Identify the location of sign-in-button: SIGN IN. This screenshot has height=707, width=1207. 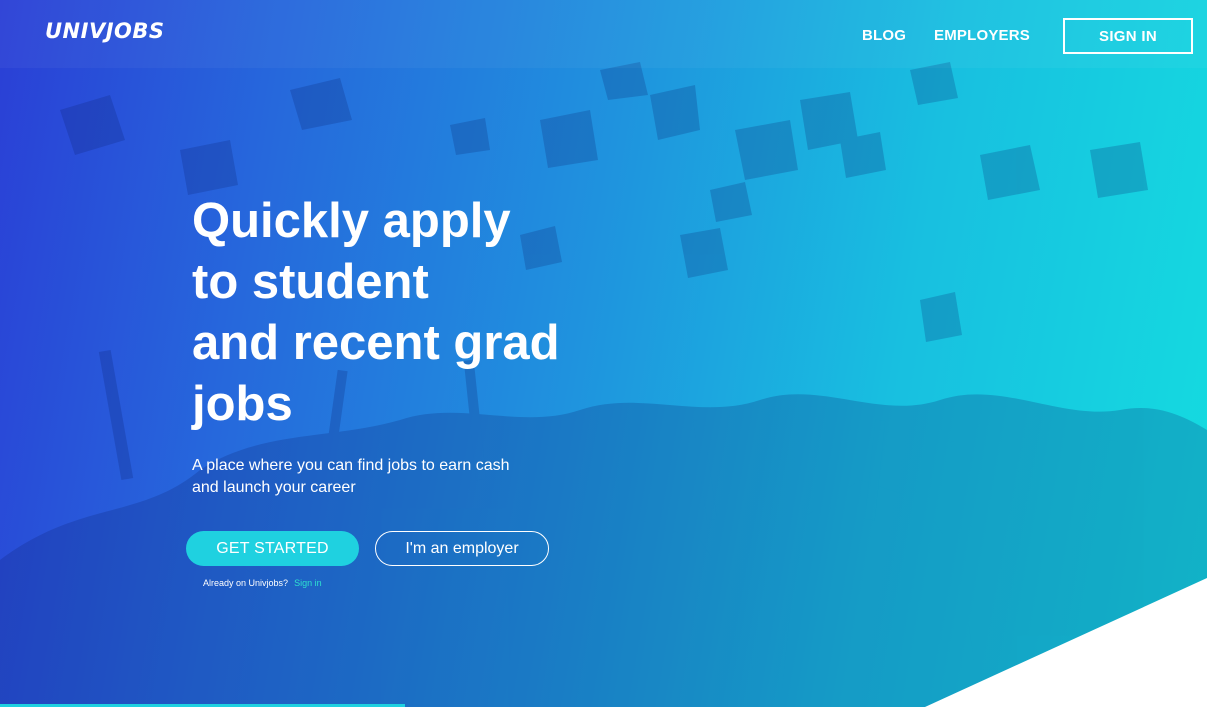
(1128, 36).